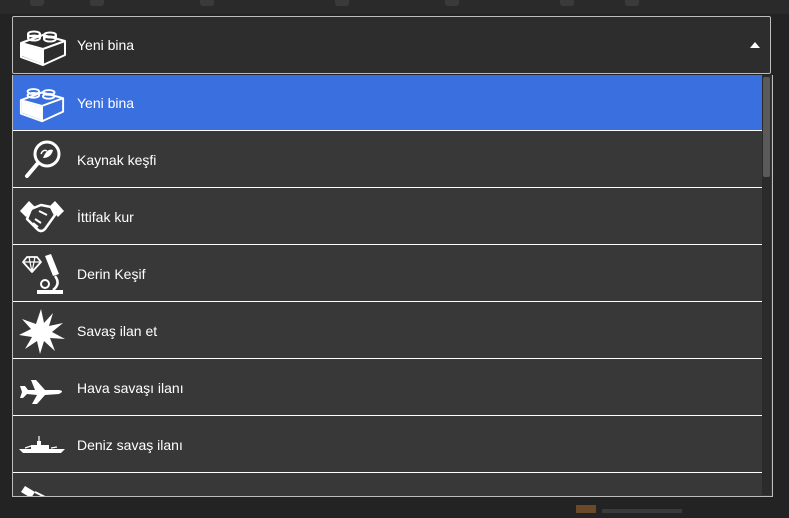 The image size is (789, 518). Describe the element at coordinates (387, 217) in the screenshot. I see `option-ittifak-kur: İttifak kur` at that location.